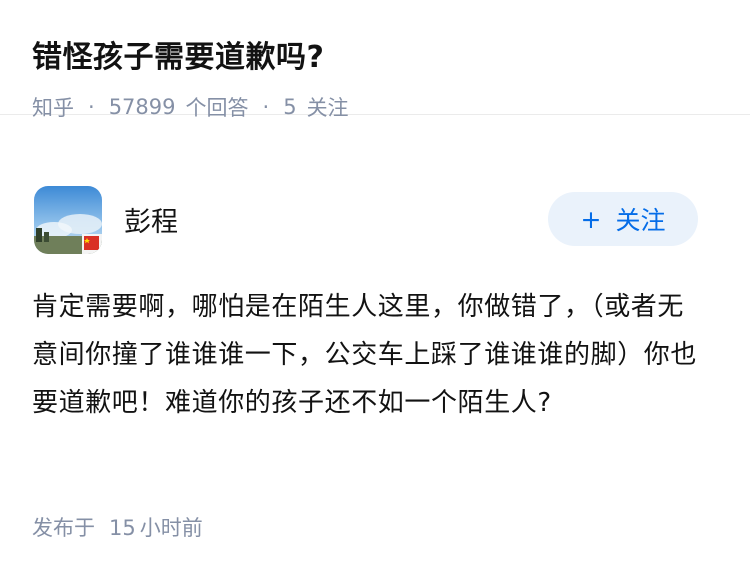 This screenshot has height=578, width=750. I want to click on publish-value: 15, so click(122, 528).